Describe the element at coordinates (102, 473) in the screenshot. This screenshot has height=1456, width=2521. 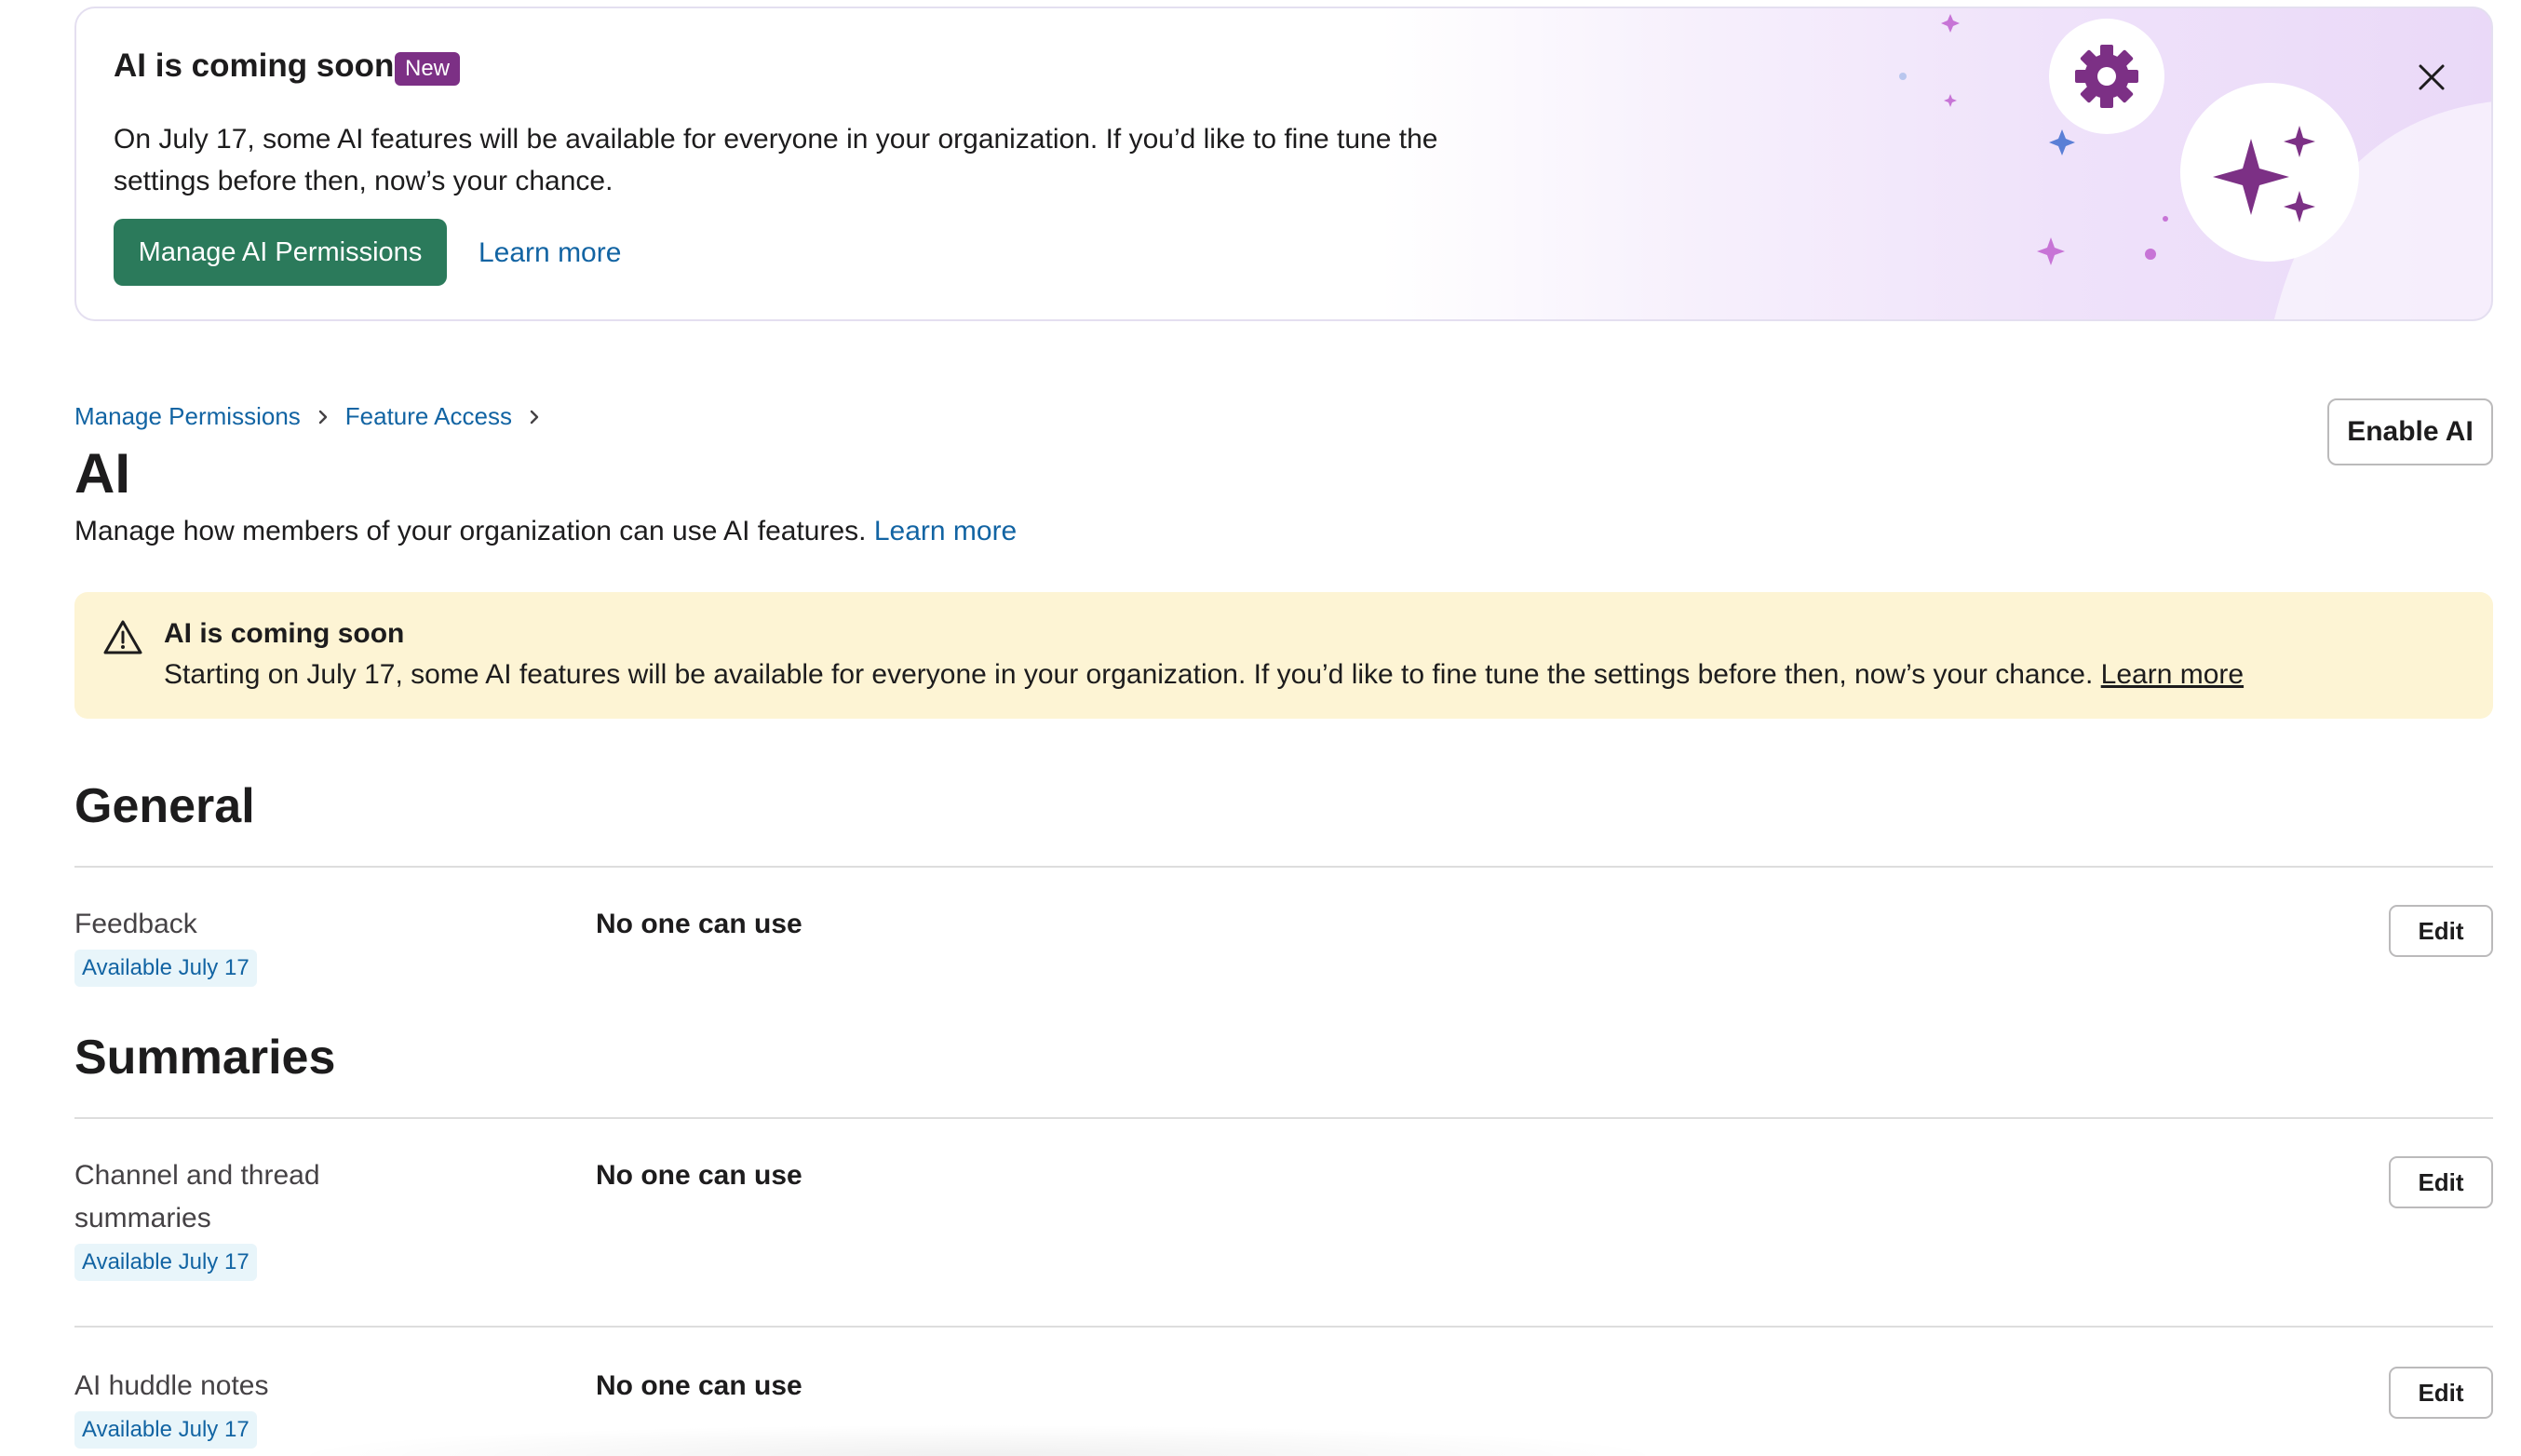
I see `page-title: AI` at that location.